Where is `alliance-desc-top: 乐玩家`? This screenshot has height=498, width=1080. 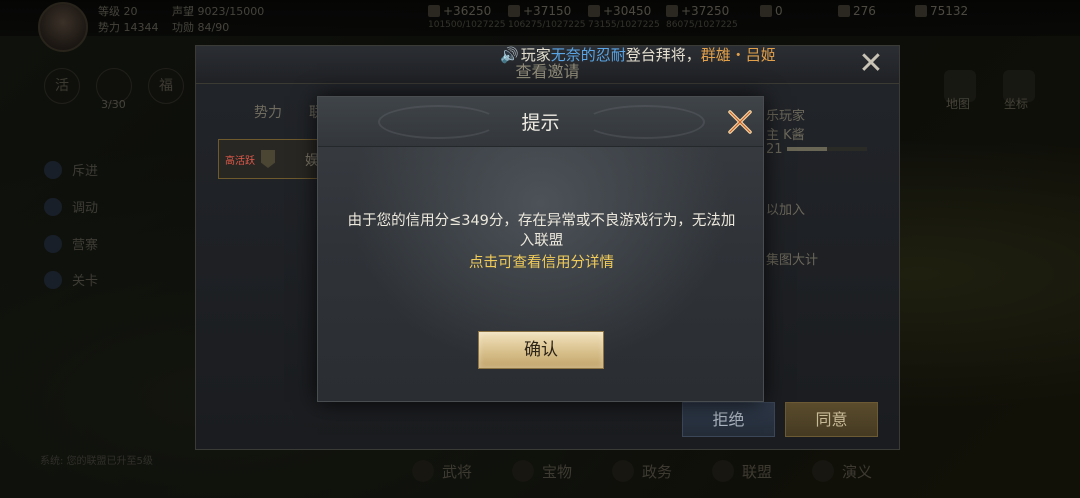
alliance-desc-top: 乐玩家 is located at coordinates (786, 116).